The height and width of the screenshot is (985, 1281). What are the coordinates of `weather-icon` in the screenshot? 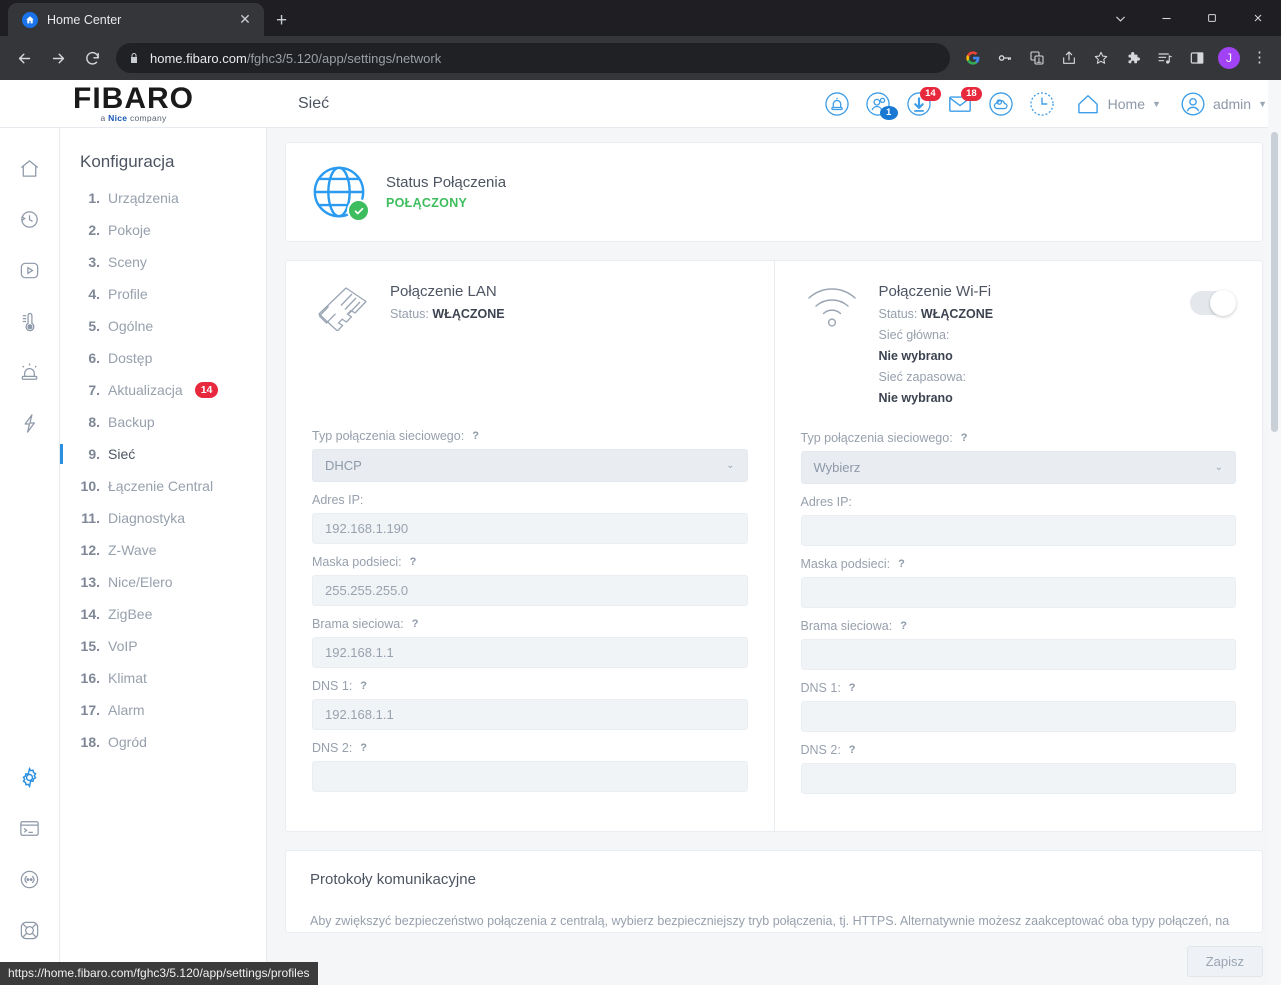 It's located at (1001, 104).